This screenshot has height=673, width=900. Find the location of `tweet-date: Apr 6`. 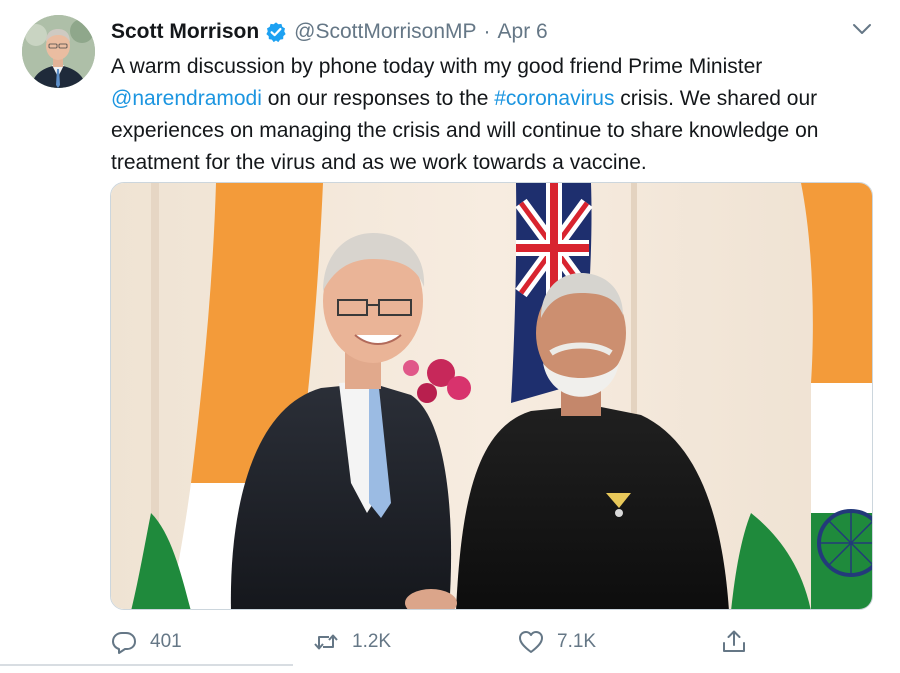

tweet-date: Apr 6 is located at coordinates (523, 32).